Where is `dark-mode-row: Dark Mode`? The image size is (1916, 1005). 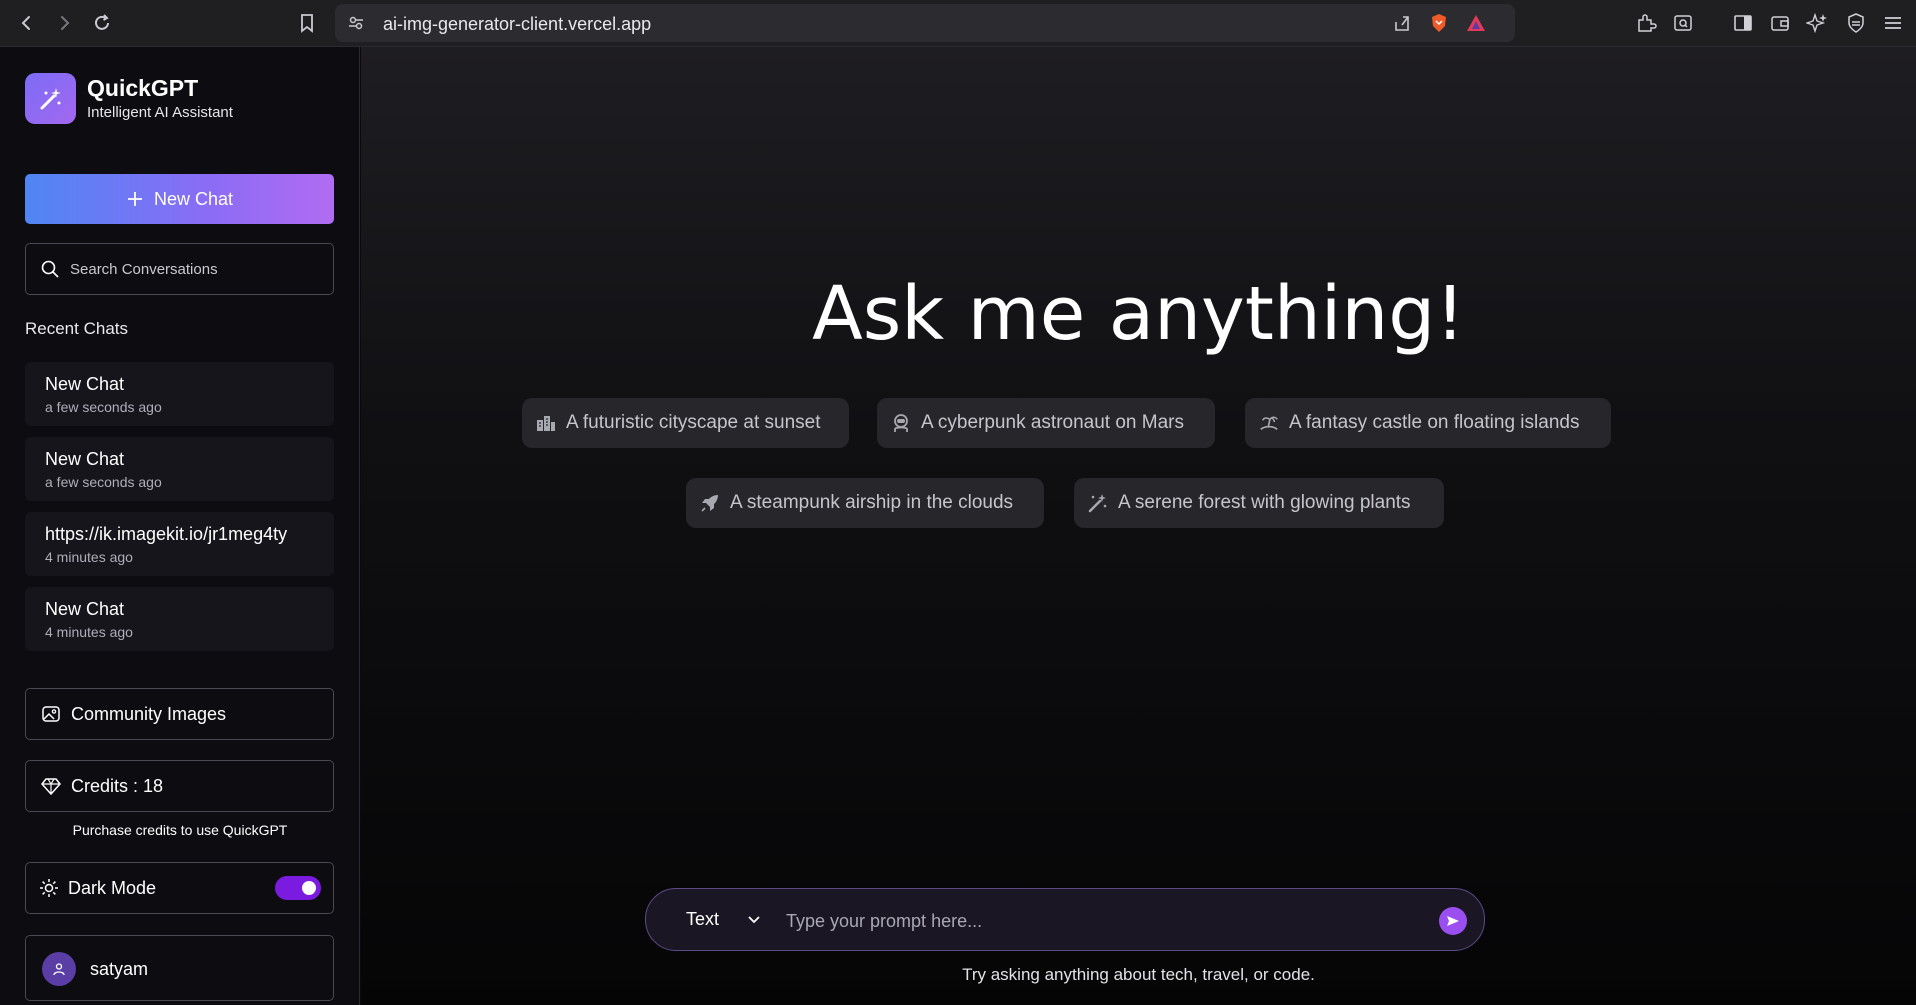 dark-mode-row: Dark Mode is located at coordinates (179, 888).